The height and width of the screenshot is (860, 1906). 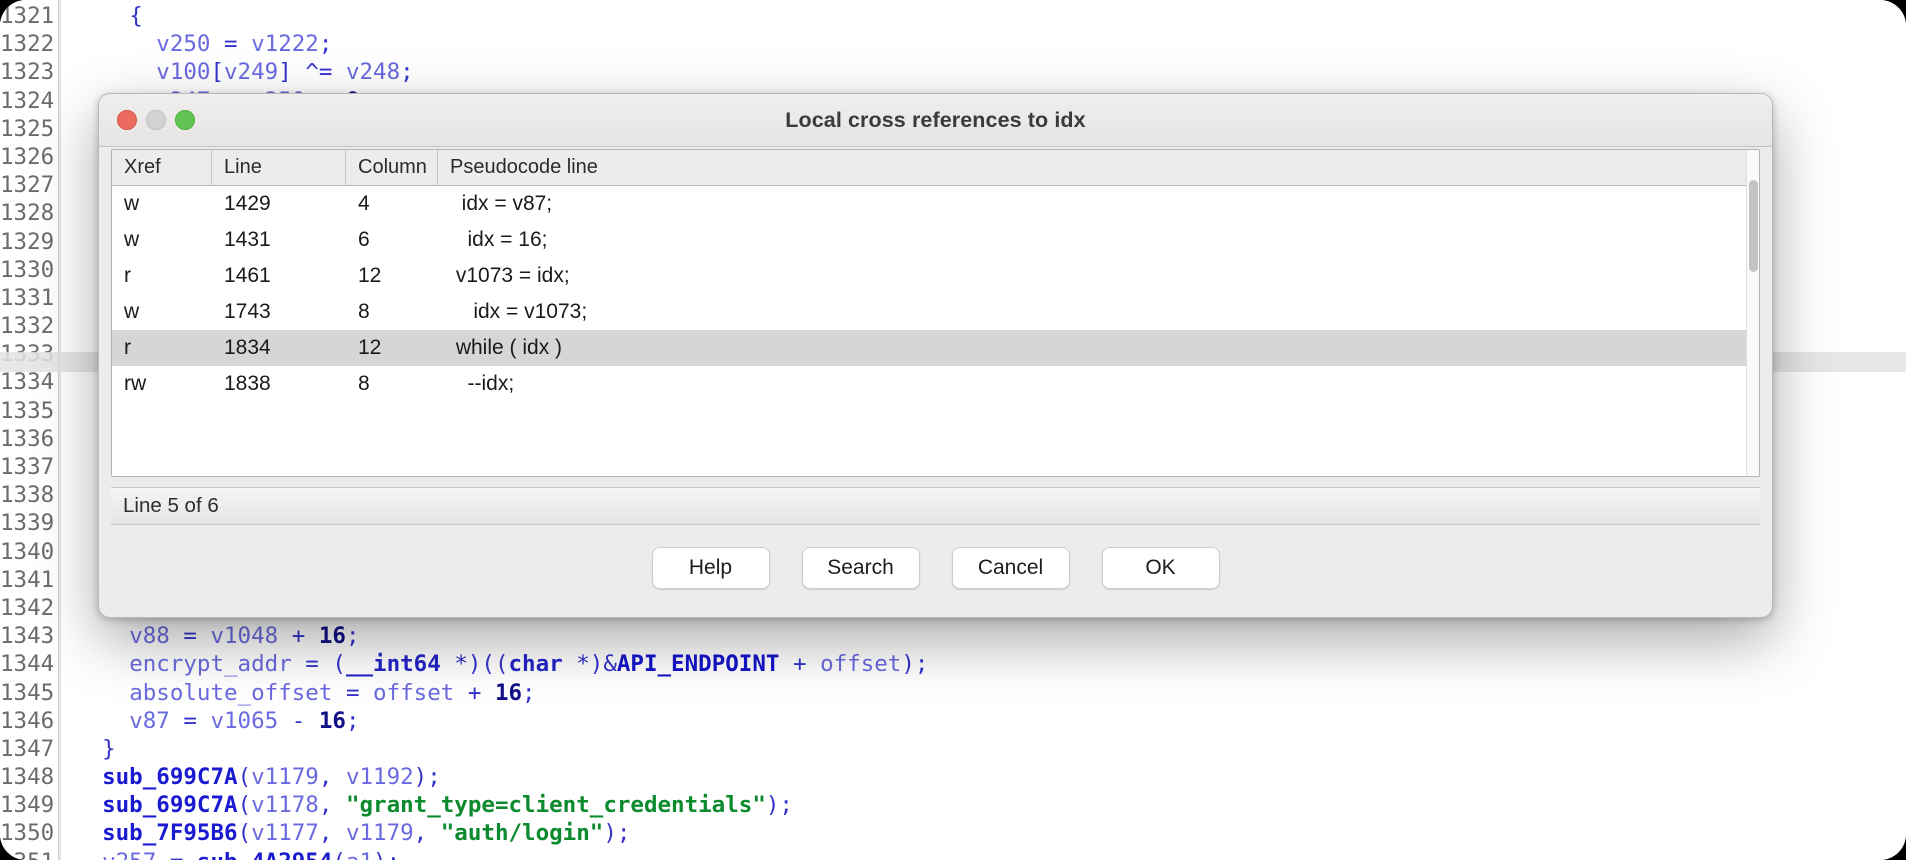 I want to click on code-line: sub_699C7A(v1179, v1192);, so click(x=271, y=777).